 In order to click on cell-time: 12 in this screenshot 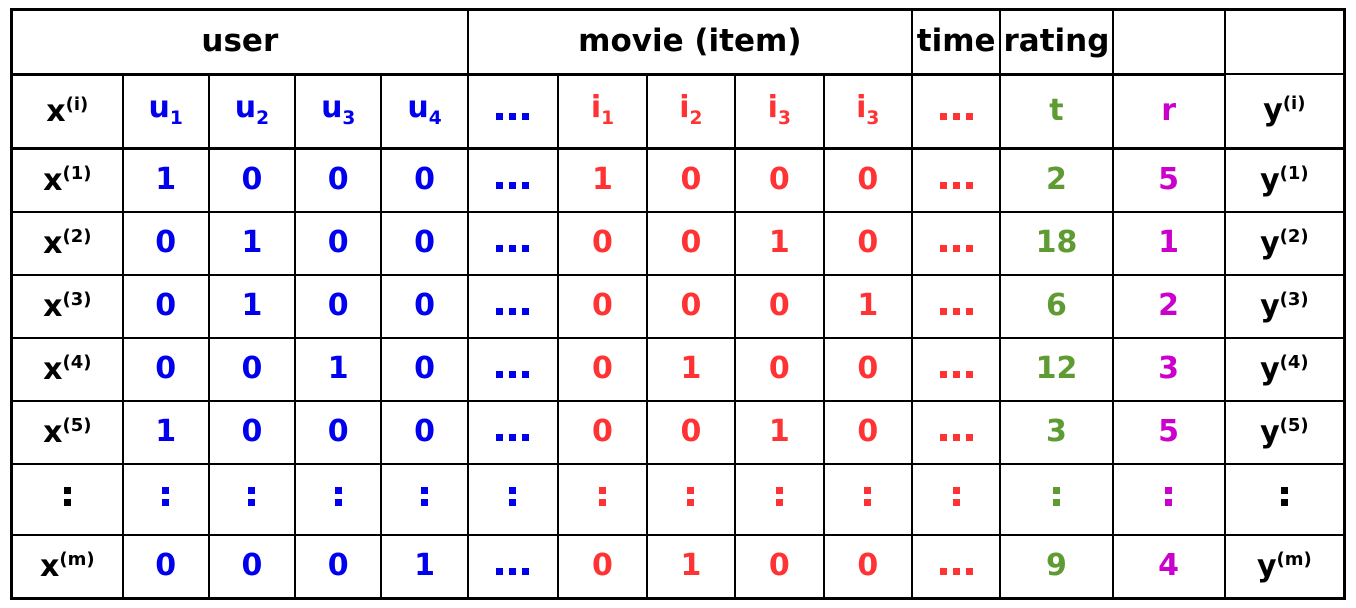, I will do `click(1056, 369)`.